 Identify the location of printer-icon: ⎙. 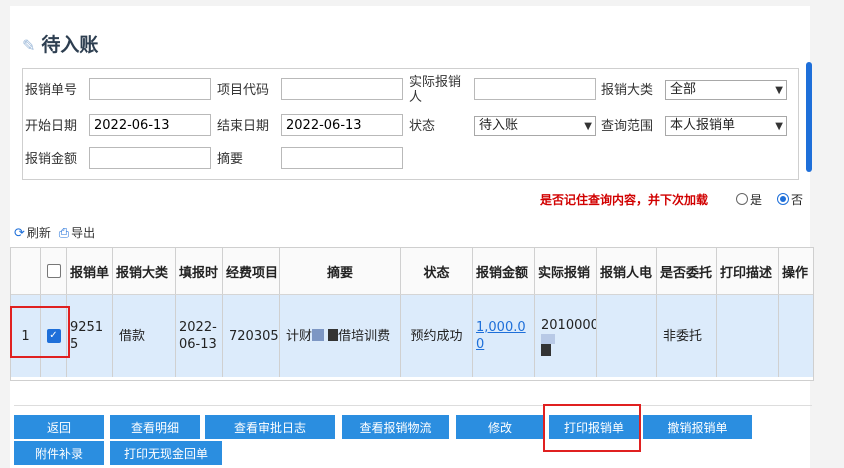
(64, 233).